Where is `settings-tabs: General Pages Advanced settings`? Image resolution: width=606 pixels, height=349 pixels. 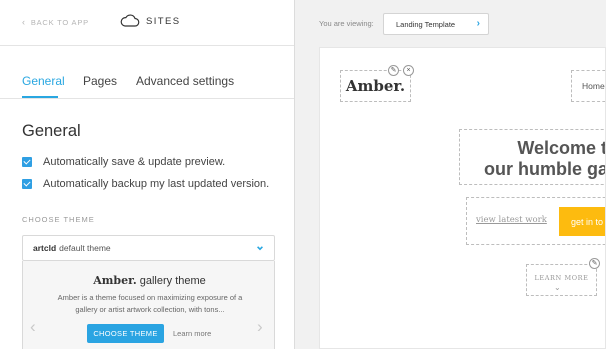 settings-tabs: General Pages Advanced settings is located at coordinates (147, 72).